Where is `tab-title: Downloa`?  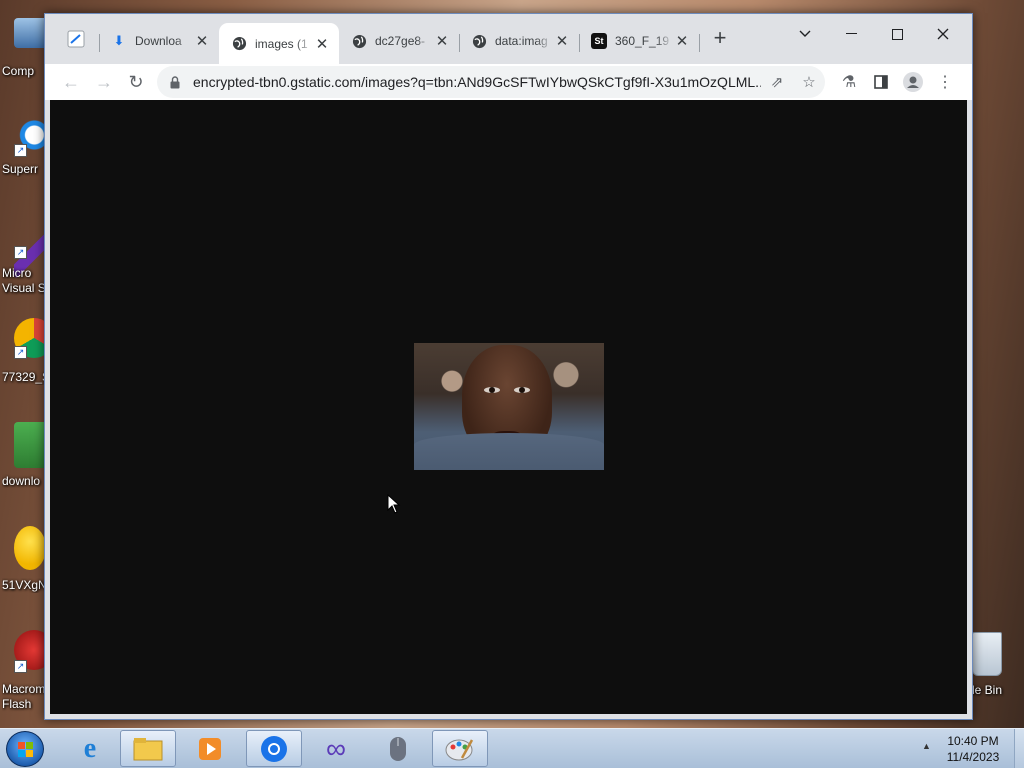
tab-title: Downloa is located at coordinates (158, 41).